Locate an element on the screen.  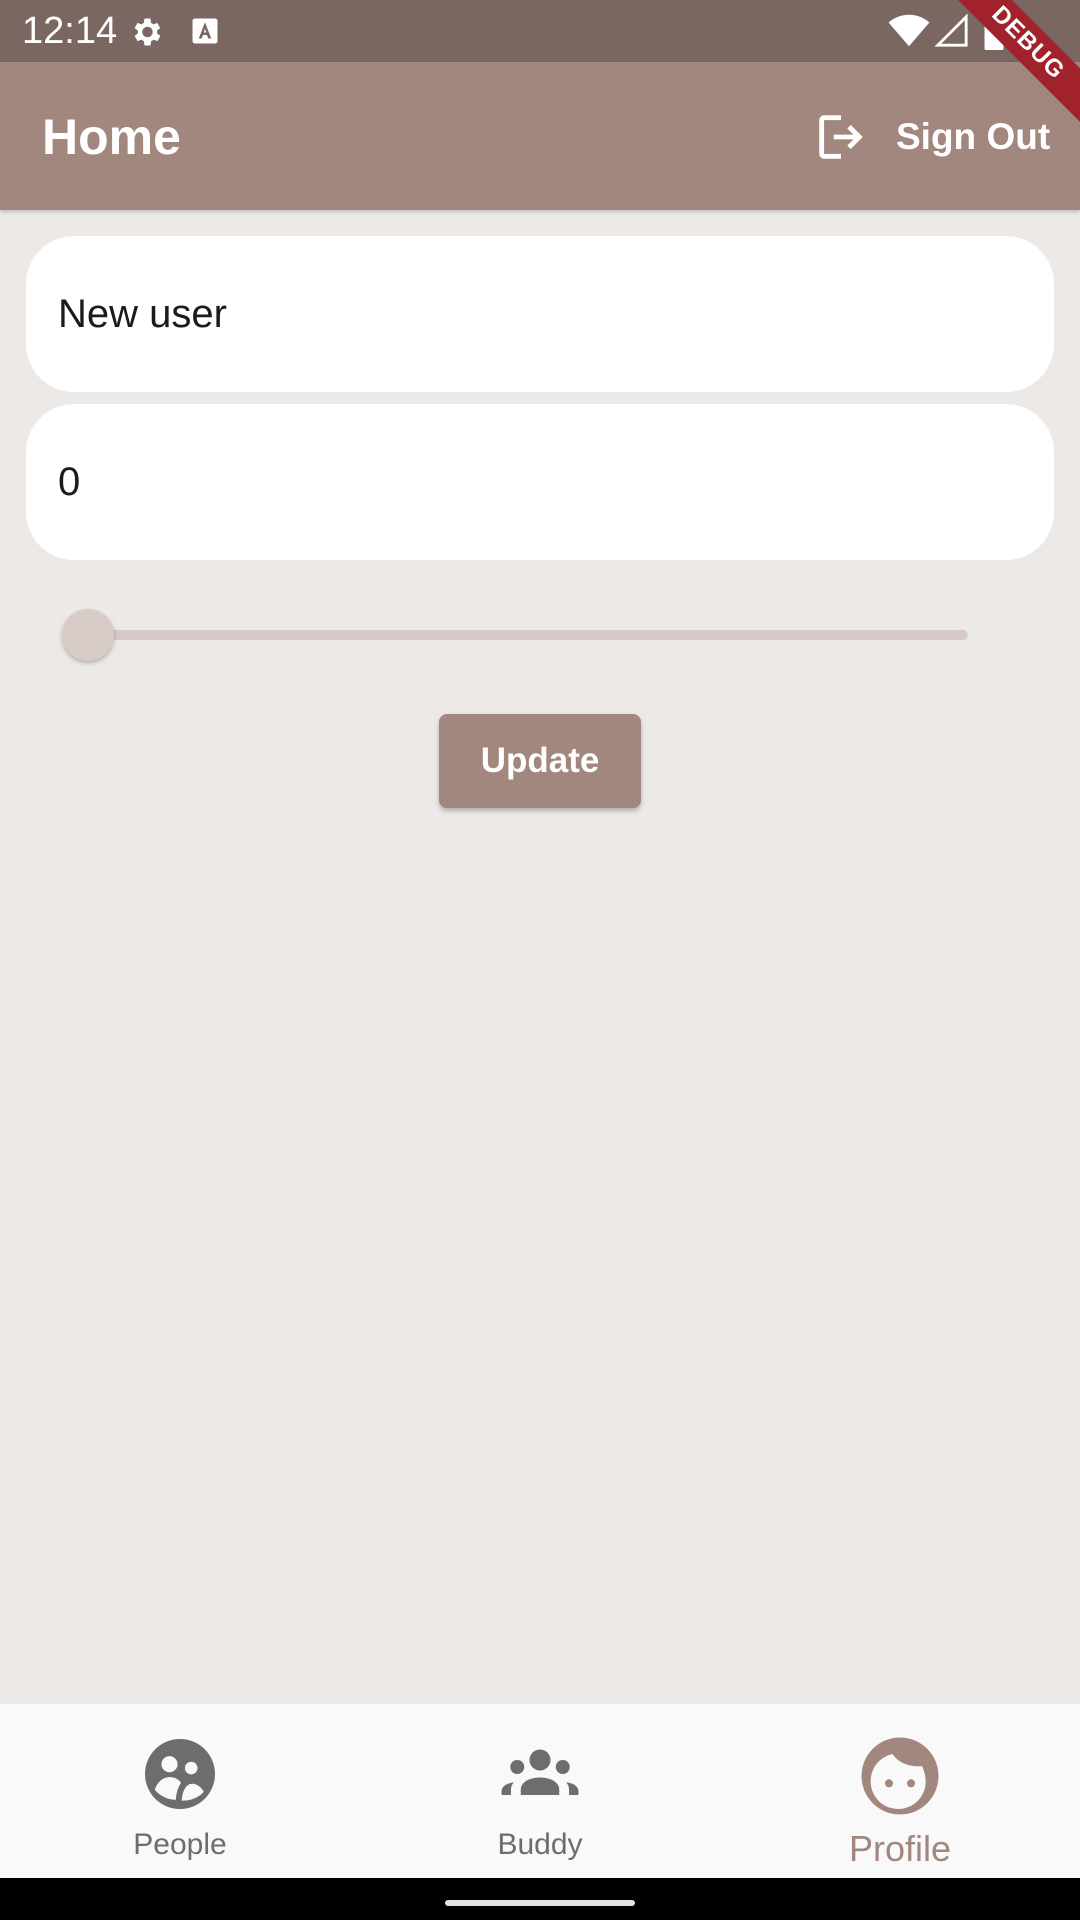
people-icon is located at coordinates (180, 1774).